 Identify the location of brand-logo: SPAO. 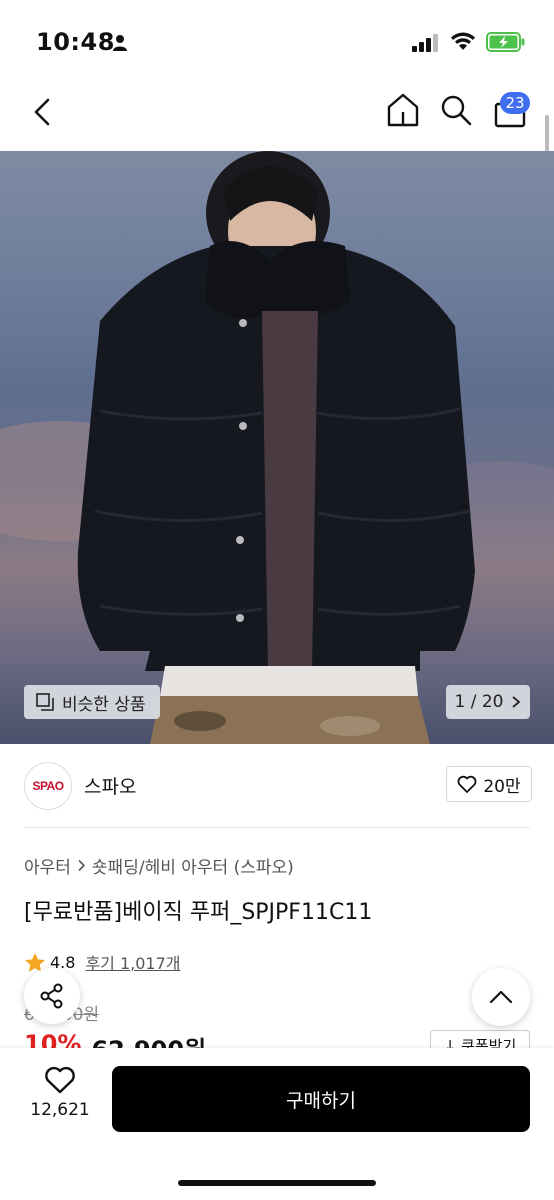
(48, 786).